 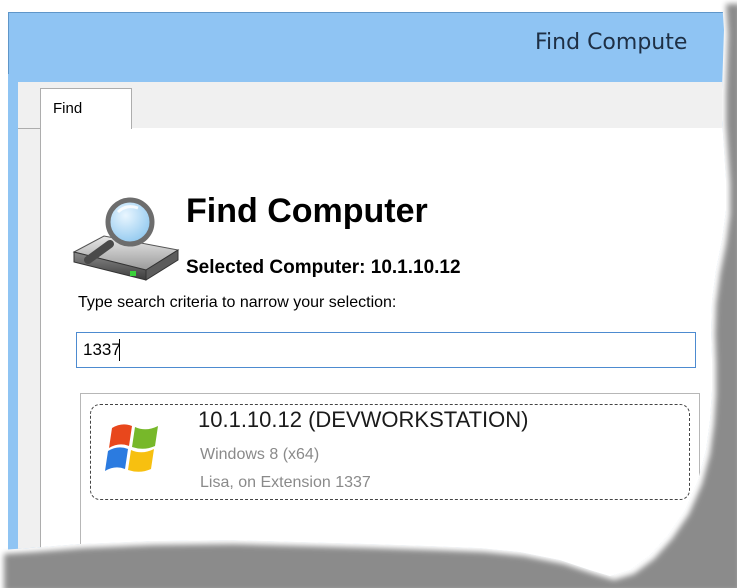 I want to click on page-title: Find Computer, so click(x=307, y=211).